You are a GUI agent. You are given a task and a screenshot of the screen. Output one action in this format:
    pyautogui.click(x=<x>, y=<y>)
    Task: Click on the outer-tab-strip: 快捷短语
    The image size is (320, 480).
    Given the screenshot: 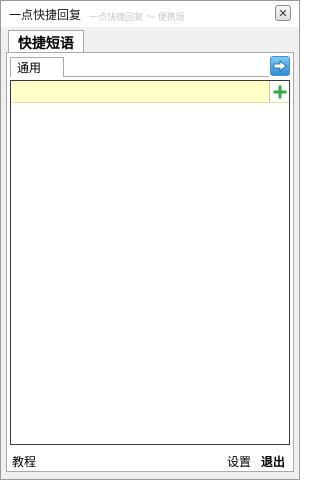 What is the action you would take?
    pyautogui.click(x=150, y=40)
    